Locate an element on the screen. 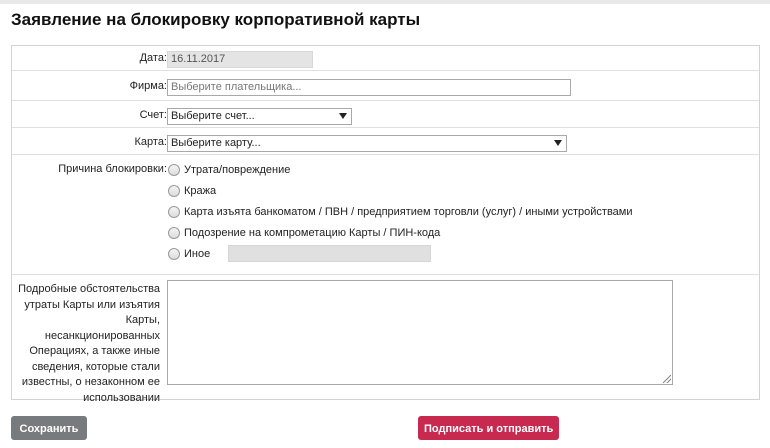 The width and height of the screenshot is (770, 448). date-row: Дата: 16.11.2017 is located at coordinates (385, 58).